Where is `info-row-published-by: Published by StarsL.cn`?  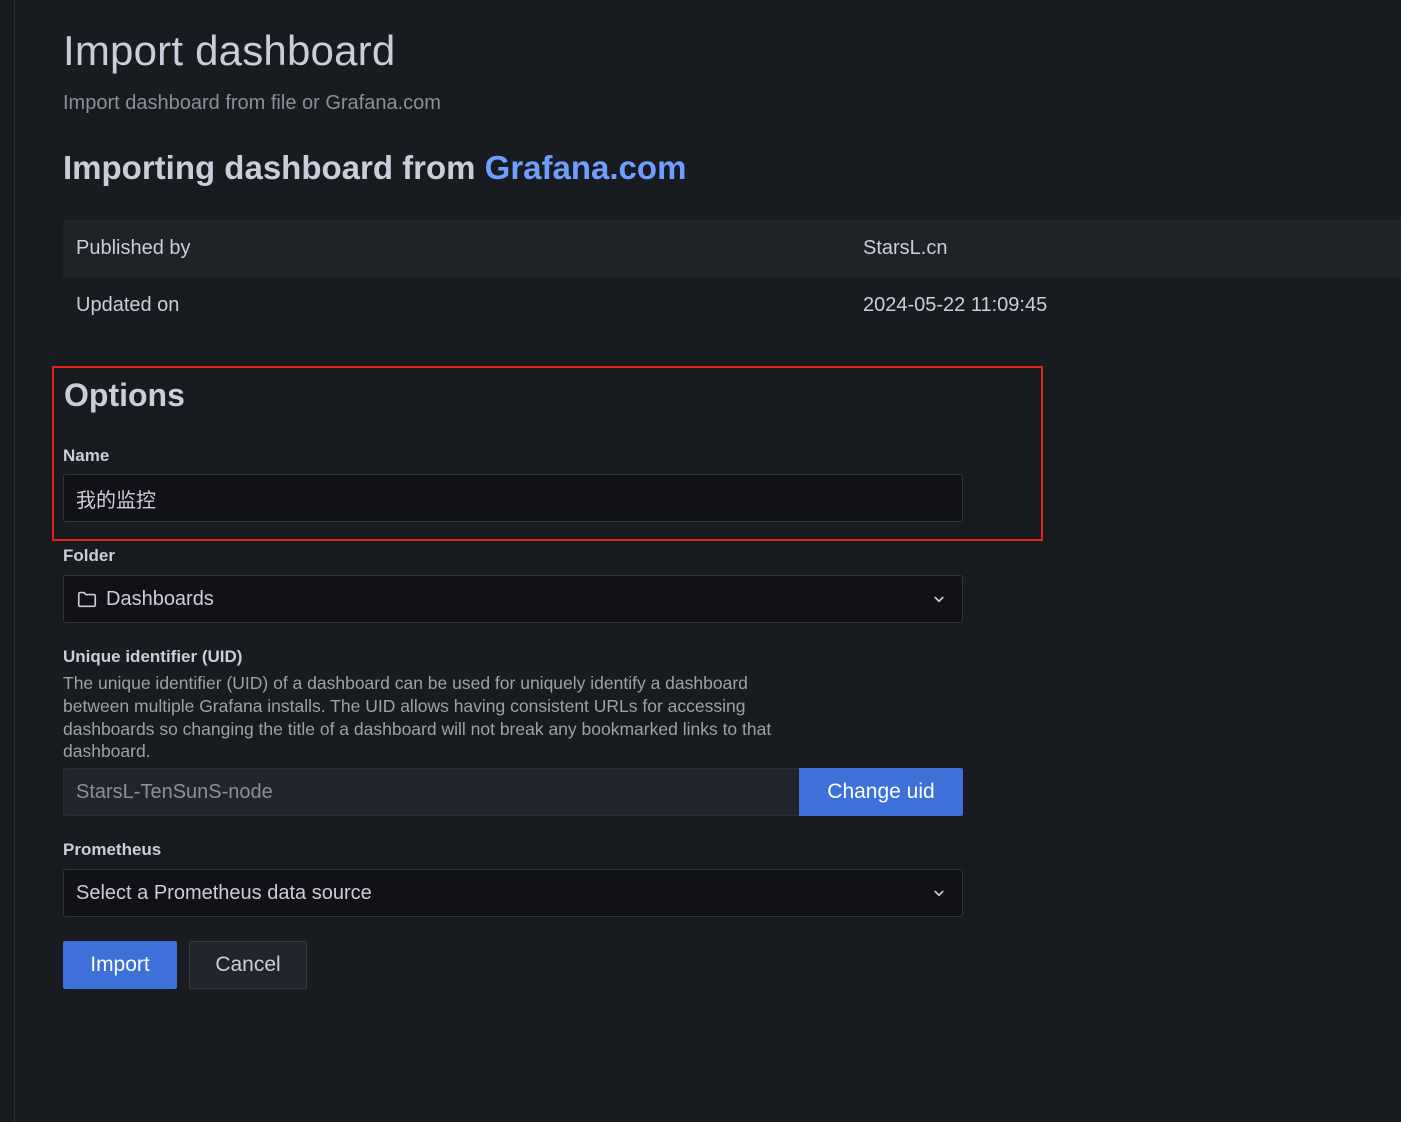
info-row-published-by: Published by StarsL.cn is located at coordinates (732, 248).